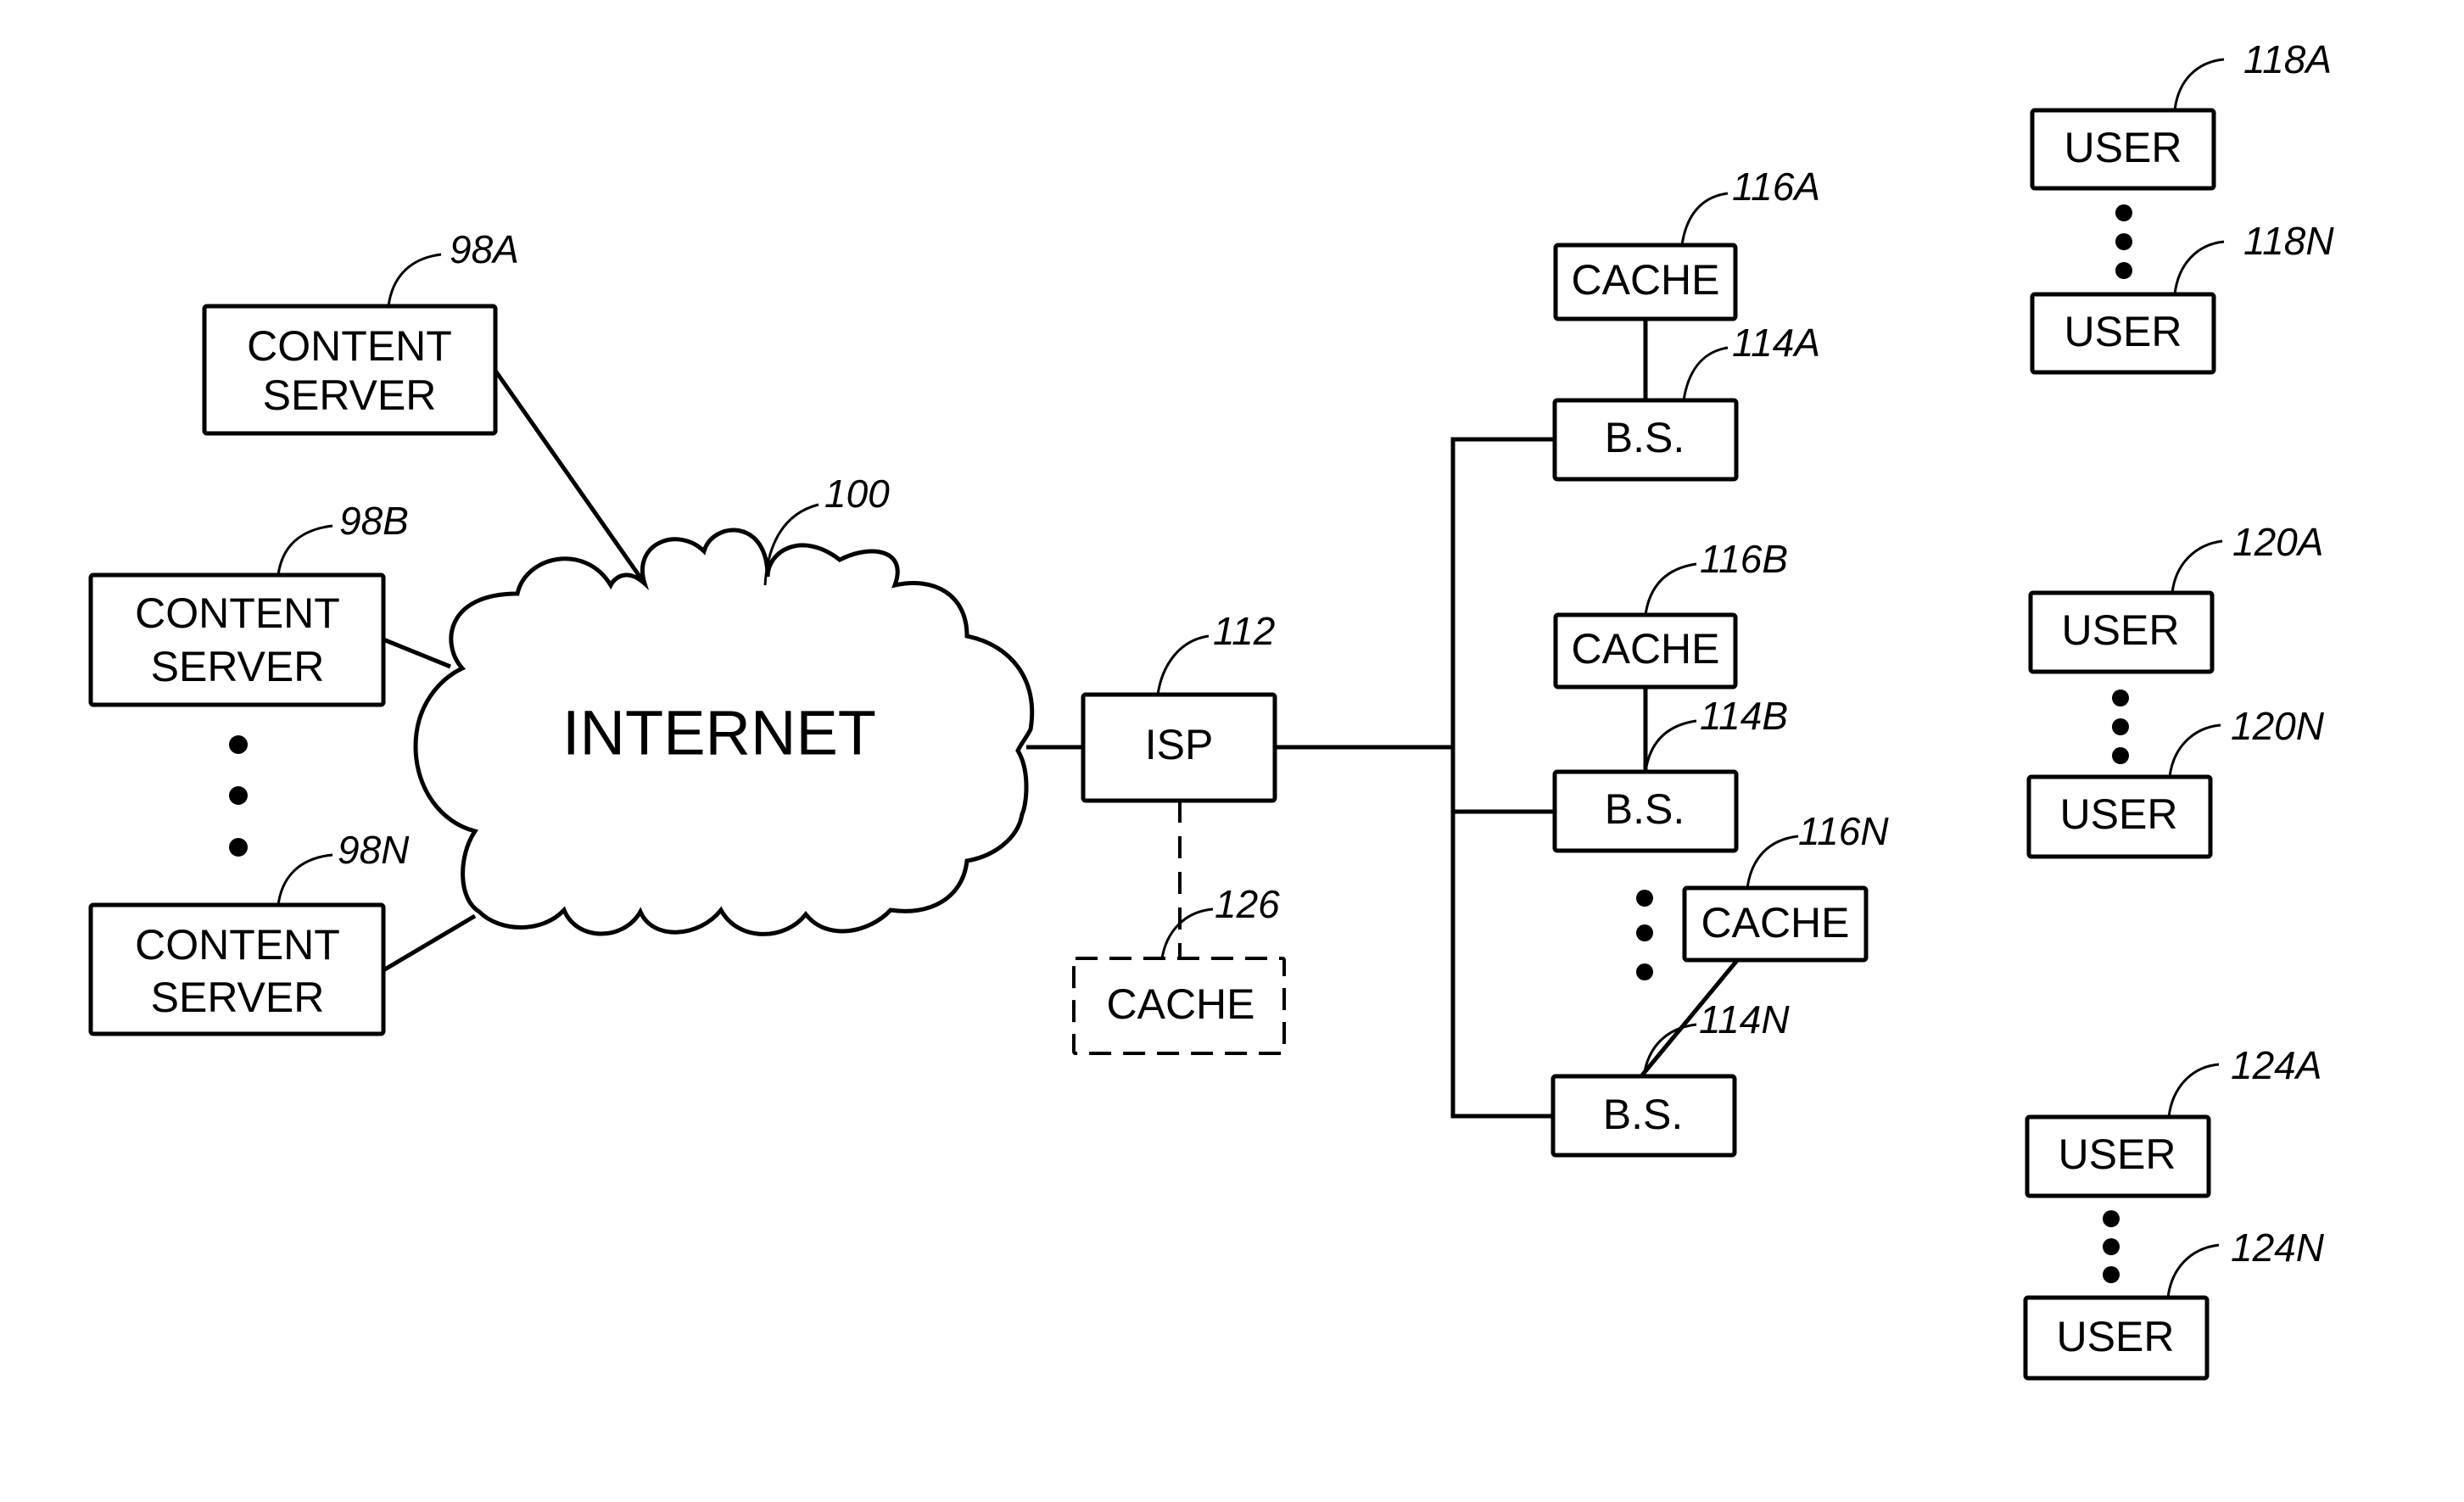 The image size is (2464, 1502). What do you see at coordinates (2276, 1065) in the screenshot?
I see `ref-124a: 124A` at bounding box center [2276, 1065].